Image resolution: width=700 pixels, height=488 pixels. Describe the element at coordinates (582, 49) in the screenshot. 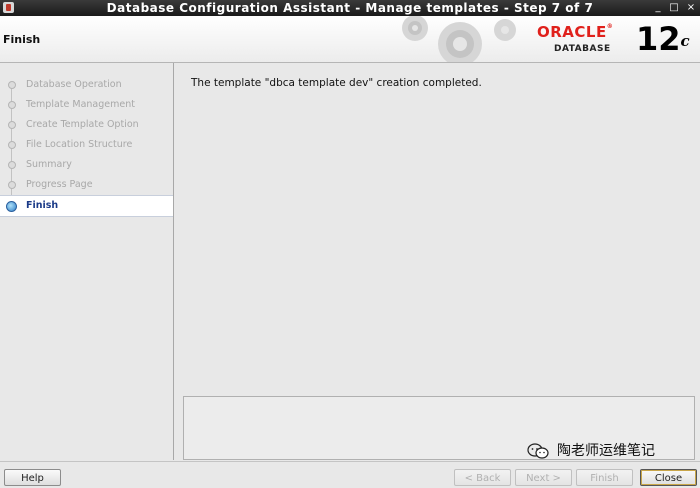

I see `database-wordmark: DATABASE` at that location.